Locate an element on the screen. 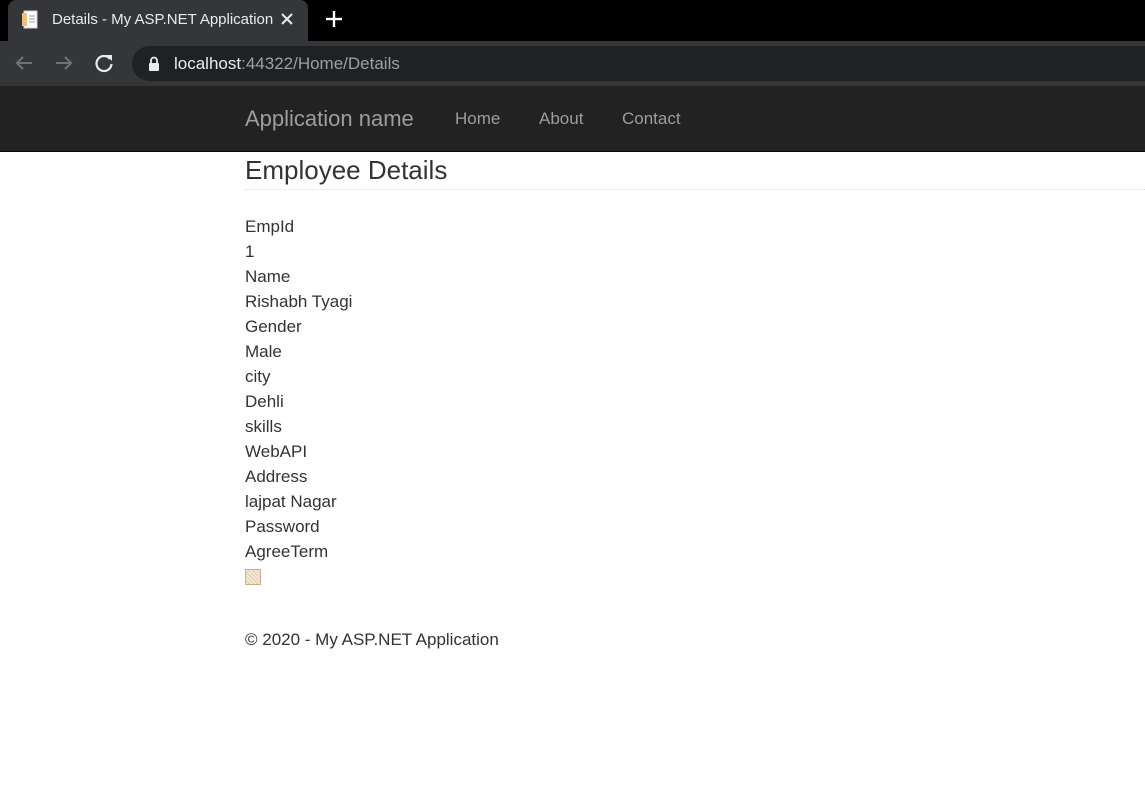 Image resolution: width=1145 pixels, height=809 pixels. browser-tab: Details - My ASP.NET Application is located at coordinates (158, 20).